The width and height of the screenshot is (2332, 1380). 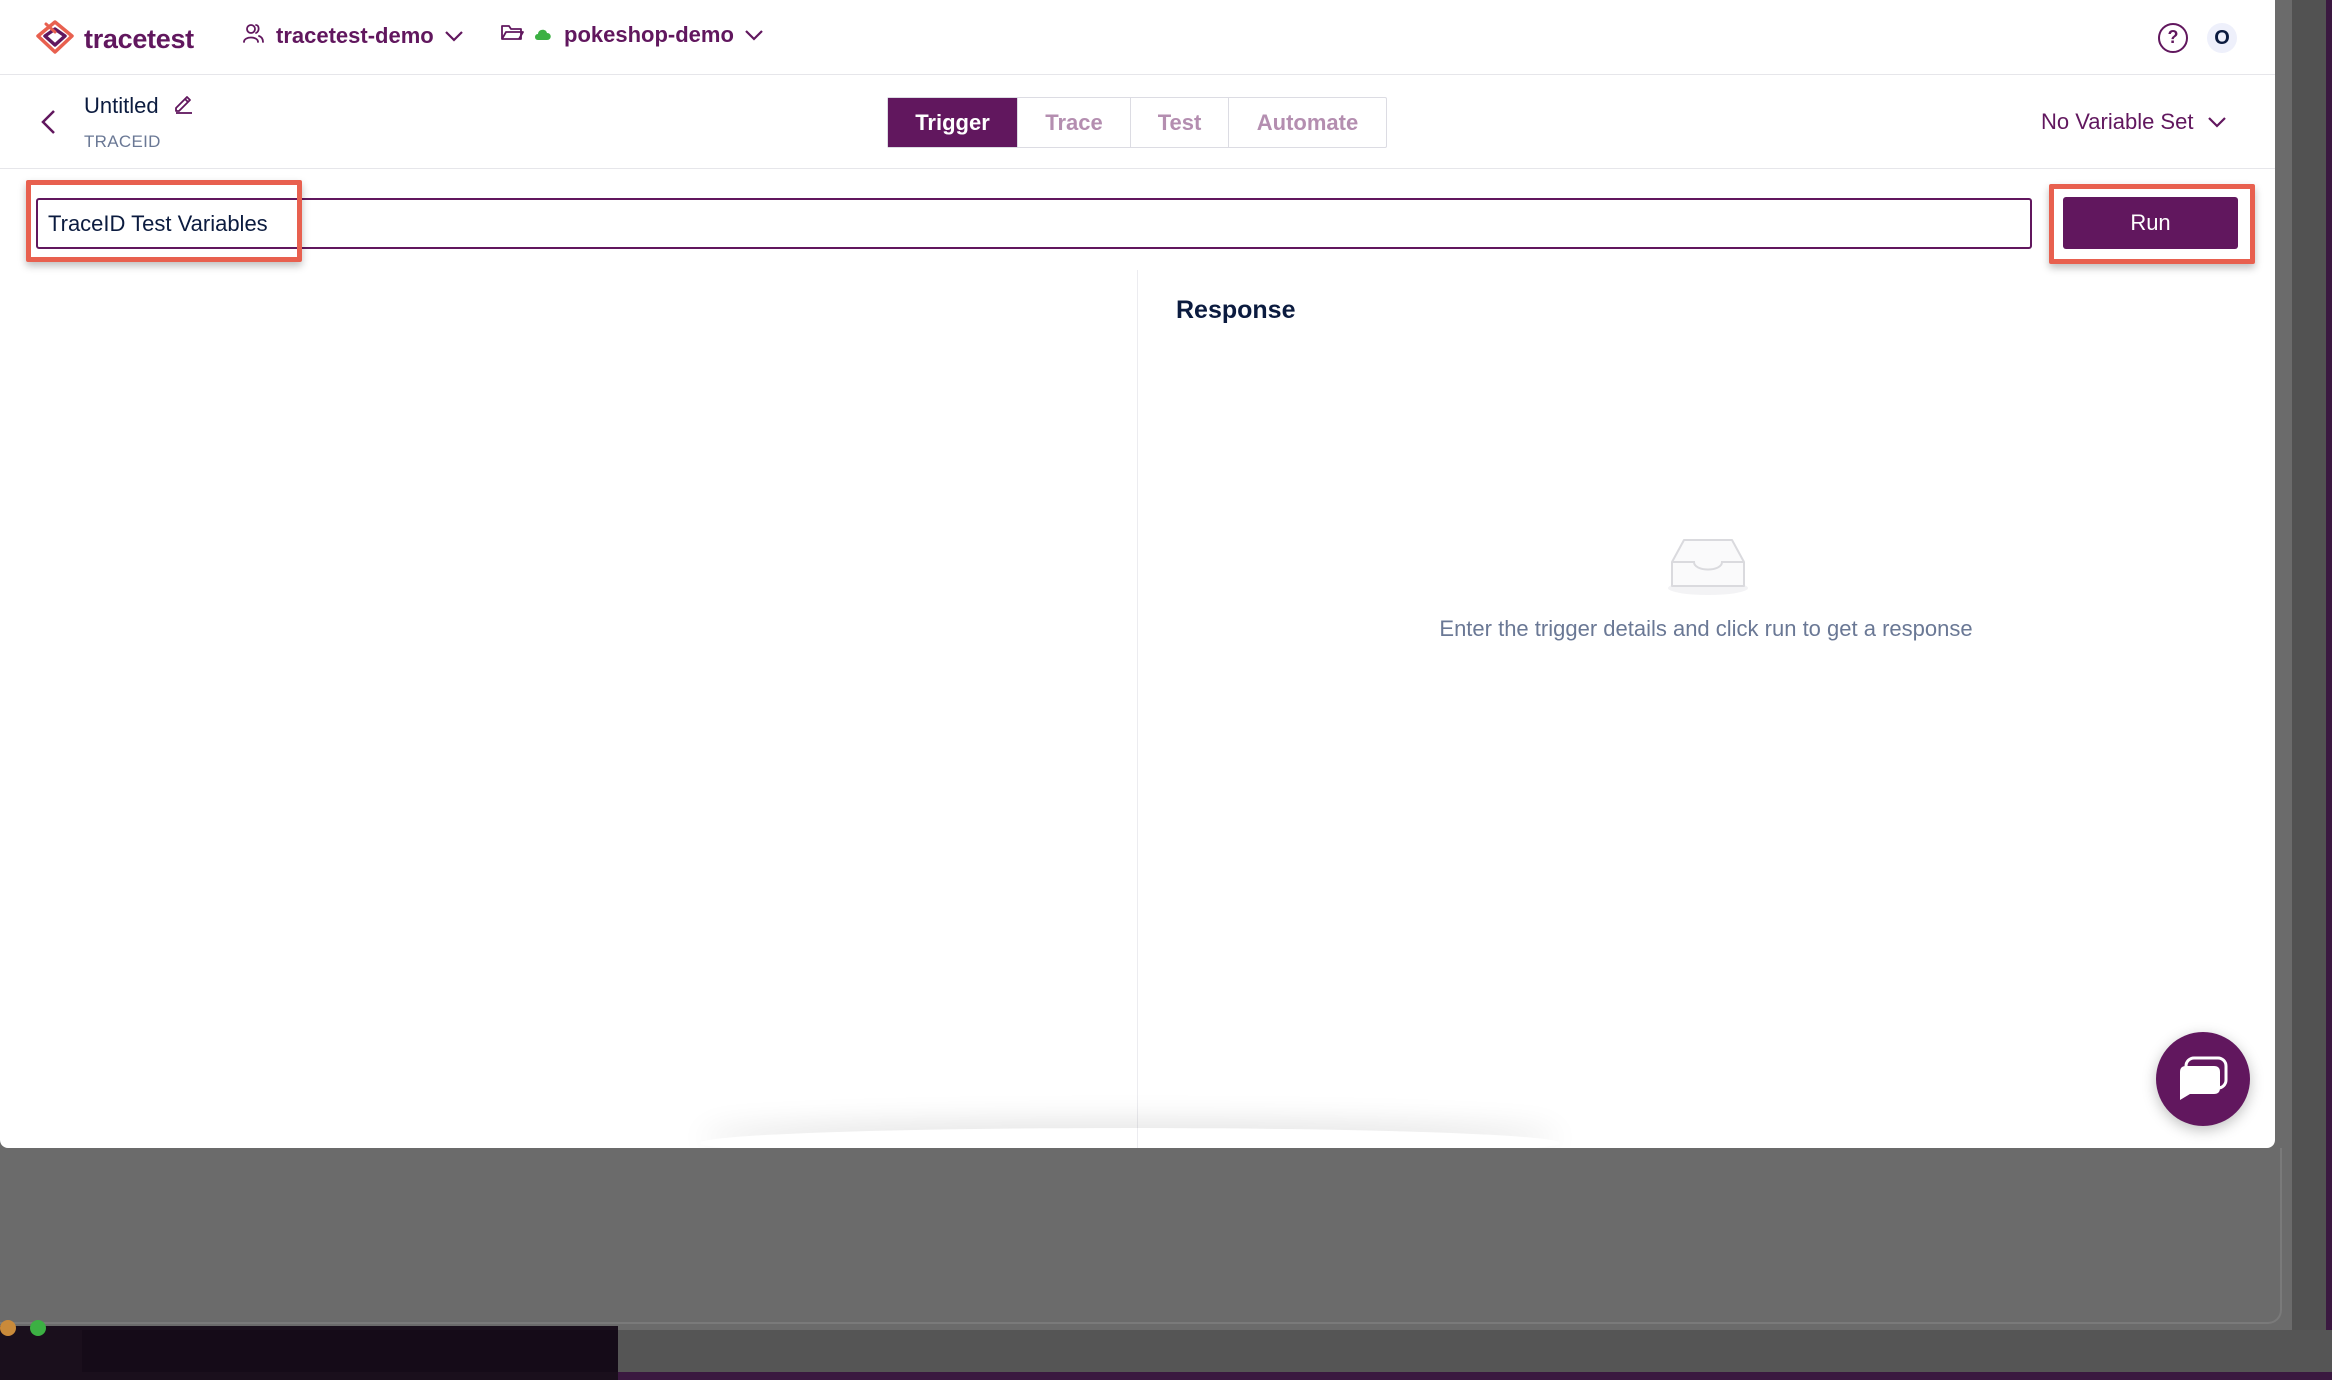 What do you see at coordinates (49, 122) in the screenshot?
I see `chevron-left-icon` at bounding box center [49, 122].